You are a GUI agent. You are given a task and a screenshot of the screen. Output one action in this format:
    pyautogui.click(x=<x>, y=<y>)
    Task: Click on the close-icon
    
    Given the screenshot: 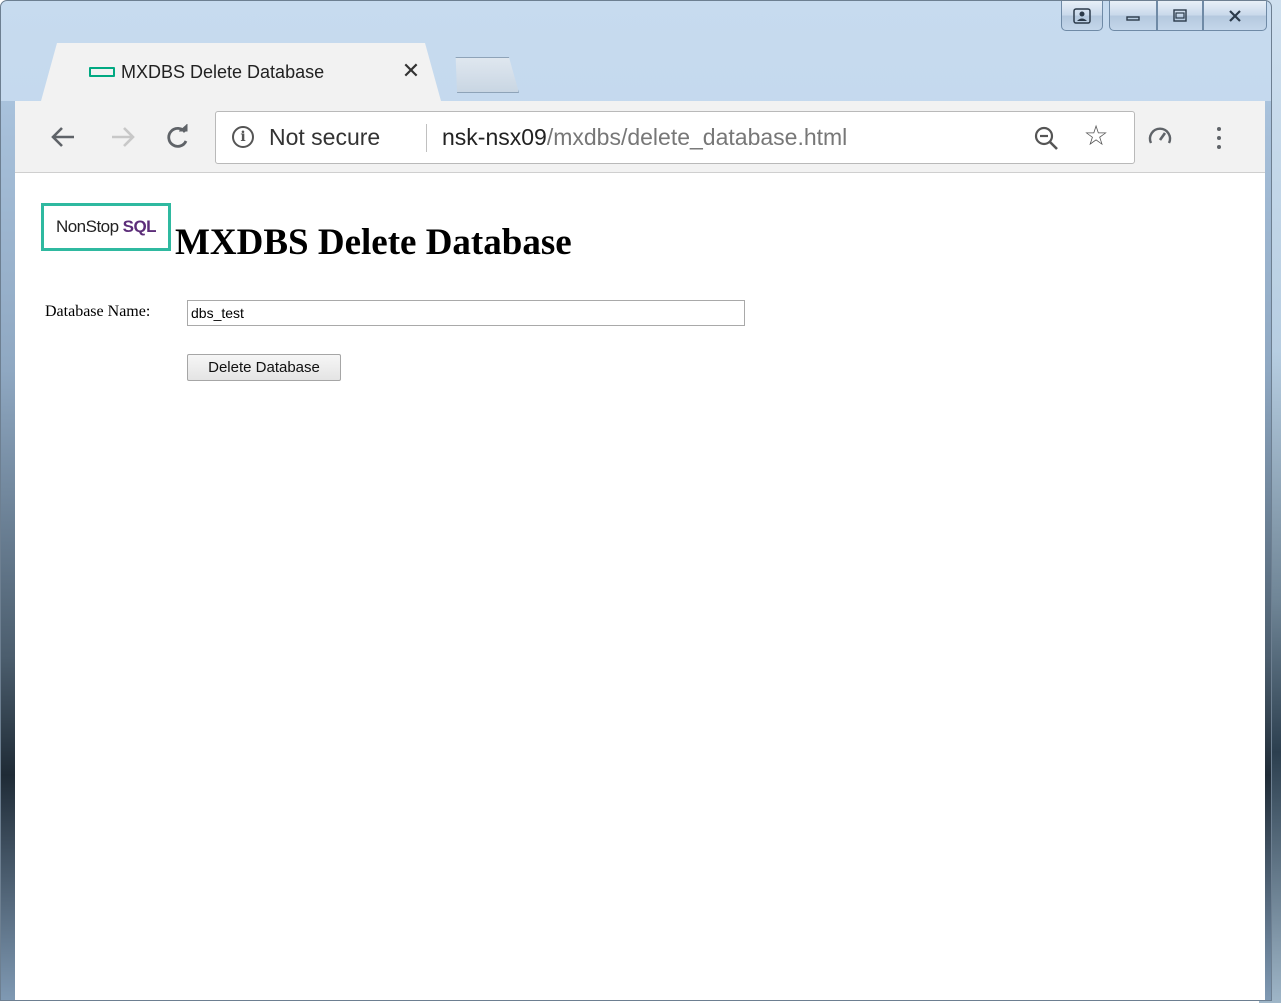 What is the action you would take?
    pyautogui.click(x=1235, y=15)
    